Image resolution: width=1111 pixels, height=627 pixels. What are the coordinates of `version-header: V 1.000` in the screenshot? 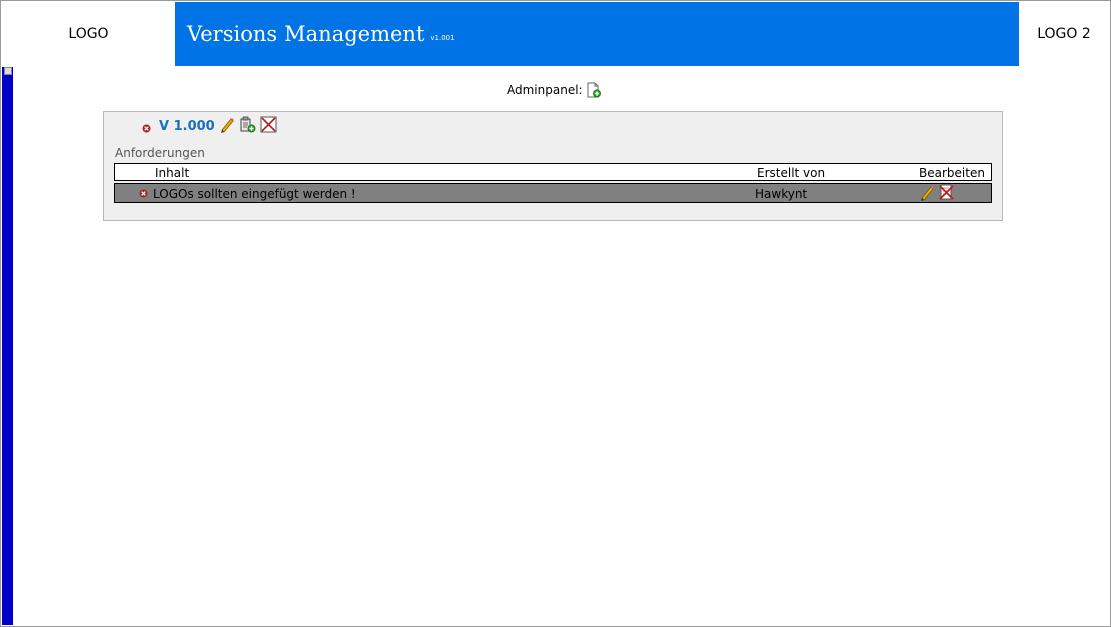 It's located at (209, 126).